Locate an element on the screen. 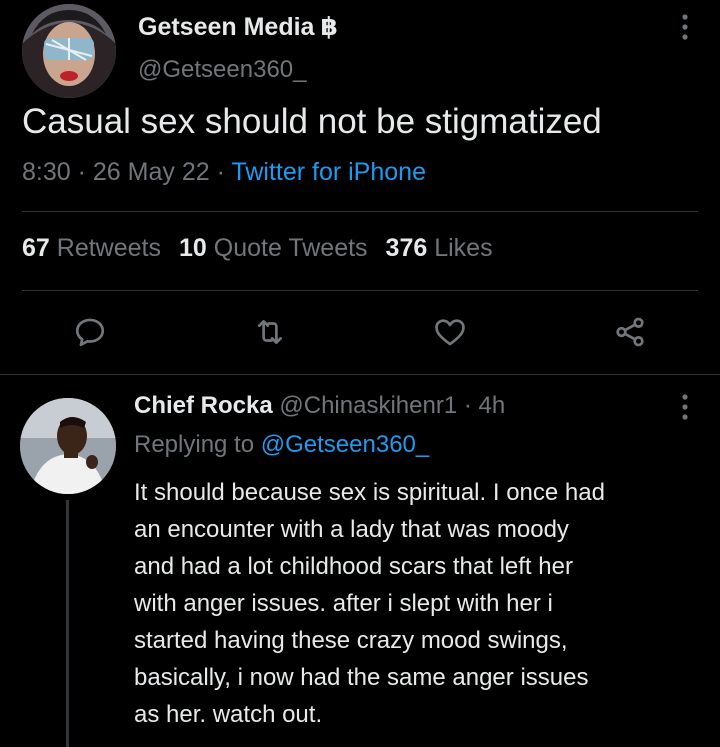  reply-header: Chief Rocka @Chinaskihenr1 · 4h is located at coordinates (319, 406).